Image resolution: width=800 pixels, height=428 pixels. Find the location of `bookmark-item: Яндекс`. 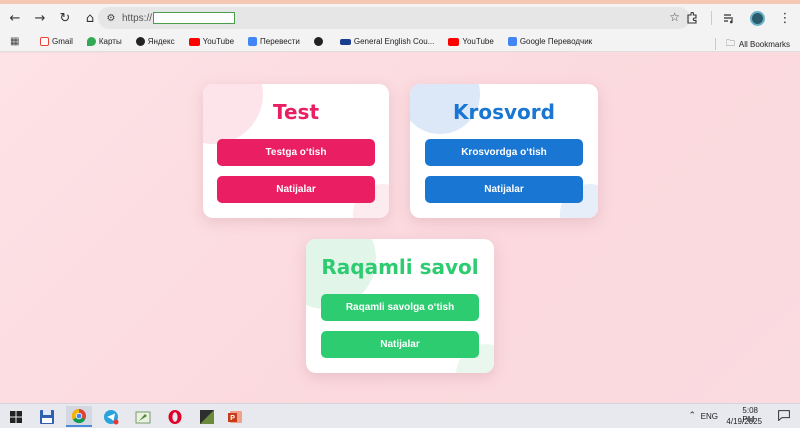

bookmark-item: Яндекс is located at coordinates (155, 41).